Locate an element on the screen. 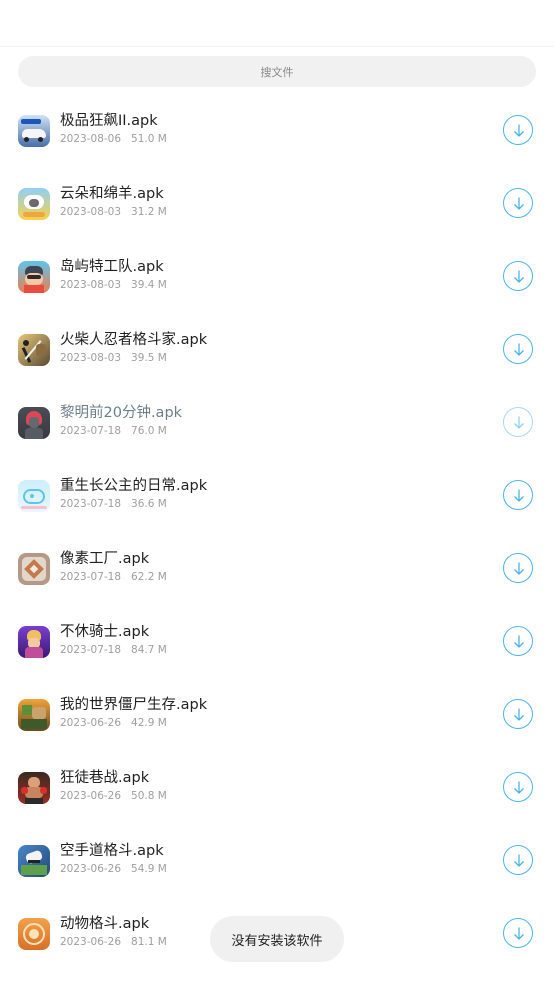 This screenshot has width=554, height=988. dawn-girl-icon is located at coordinates (34, 423).